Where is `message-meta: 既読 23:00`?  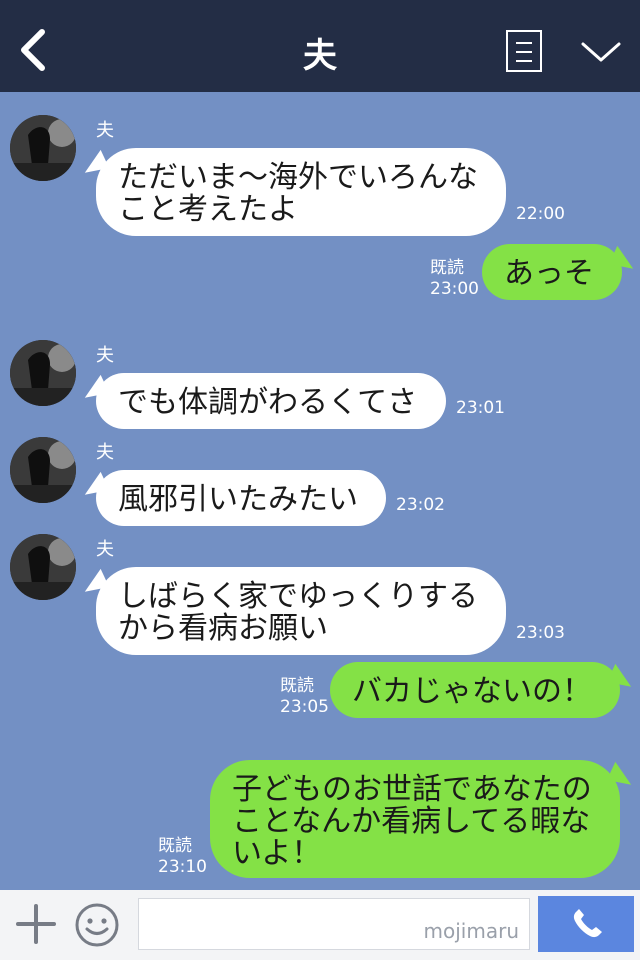 message-meta: 既読 23:00 is located at coordinates (454, 279).